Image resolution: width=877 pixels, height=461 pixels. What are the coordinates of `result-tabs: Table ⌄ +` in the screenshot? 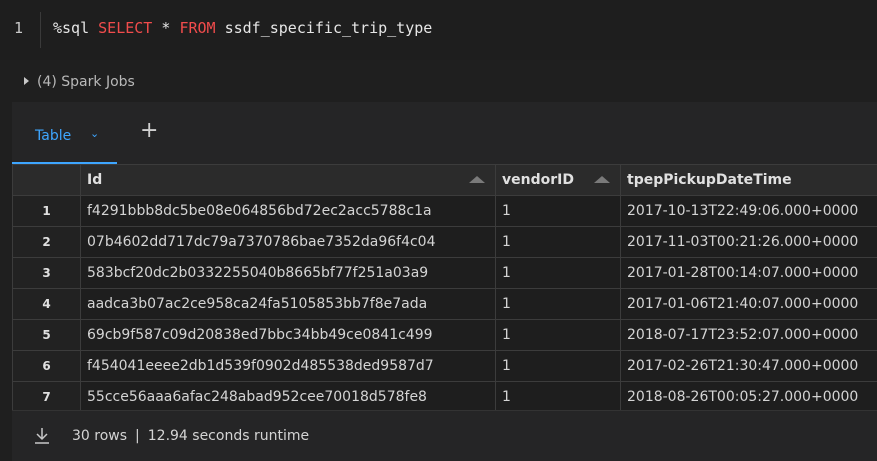 It's located at (444, 133).